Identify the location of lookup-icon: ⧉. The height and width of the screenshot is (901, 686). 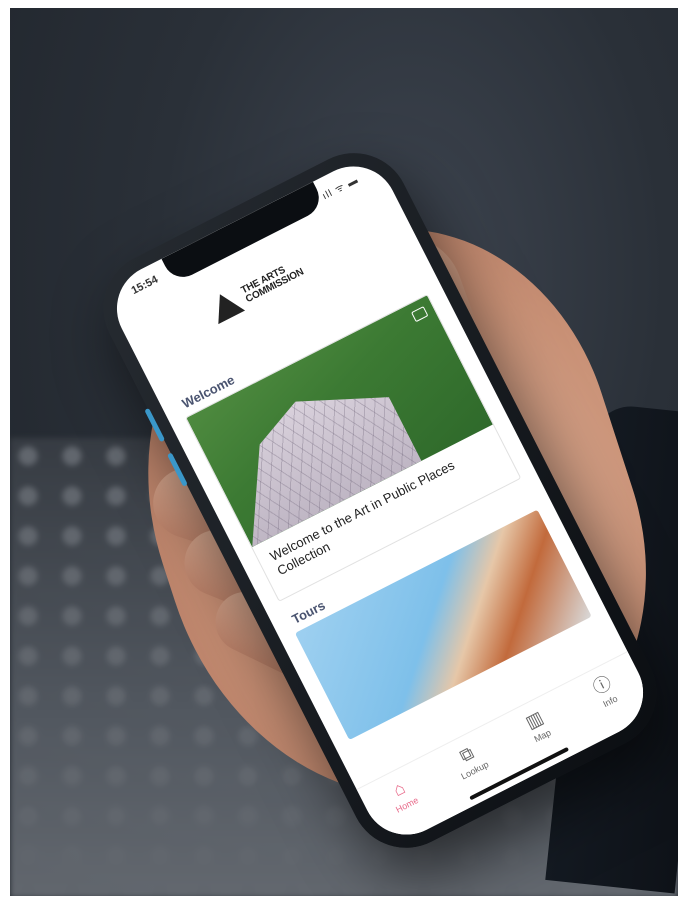
(466, 754).